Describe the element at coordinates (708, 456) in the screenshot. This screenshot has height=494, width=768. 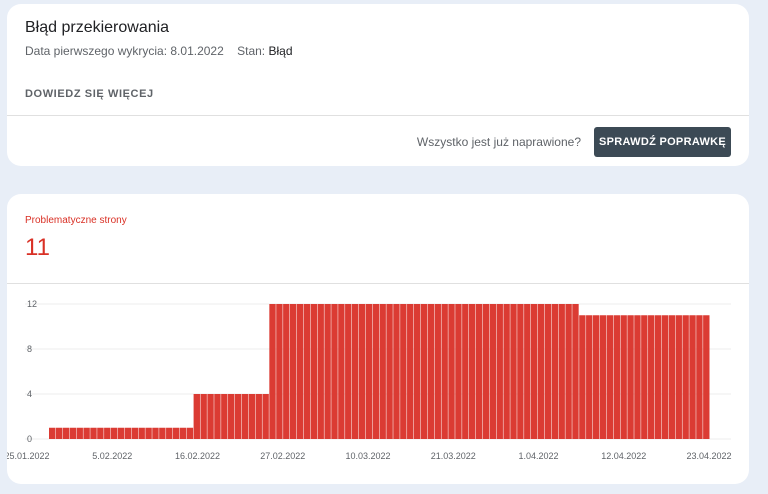
I see `x-tick-label: 23.04.2022` at that location.